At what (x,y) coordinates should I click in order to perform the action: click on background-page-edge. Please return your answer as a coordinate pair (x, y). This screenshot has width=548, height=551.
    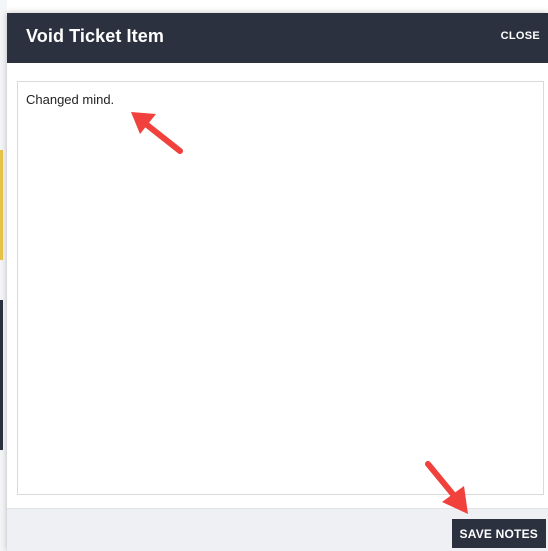
    Looking at the image, I should click on (3, 275).